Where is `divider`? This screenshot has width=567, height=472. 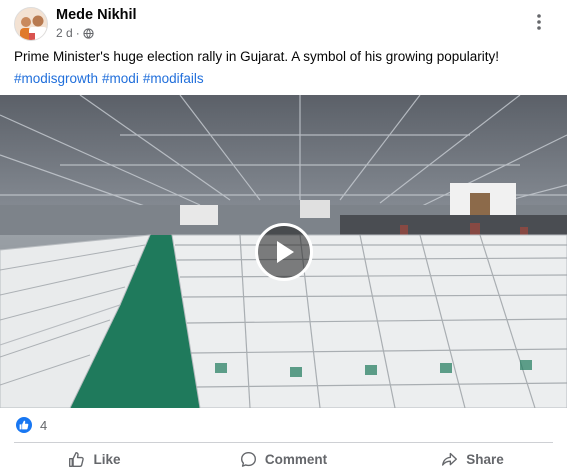 divider is located at coordinates (283, 442).